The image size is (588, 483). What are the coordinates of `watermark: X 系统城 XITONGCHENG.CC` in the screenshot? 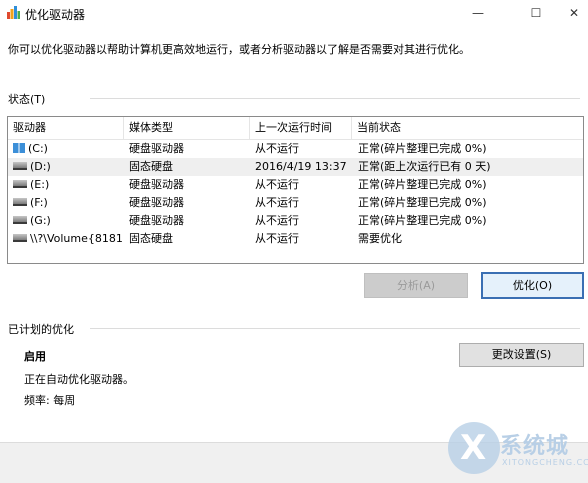 It's located at (514, 449).